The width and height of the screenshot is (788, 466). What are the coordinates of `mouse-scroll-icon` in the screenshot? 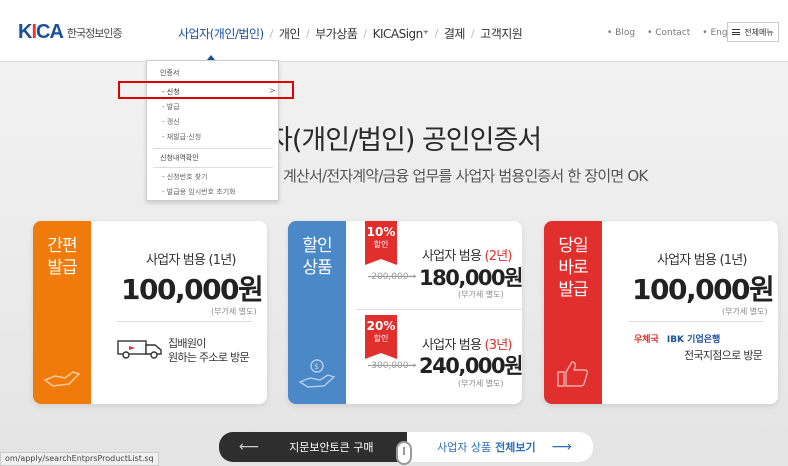 It's located at (404, 453).